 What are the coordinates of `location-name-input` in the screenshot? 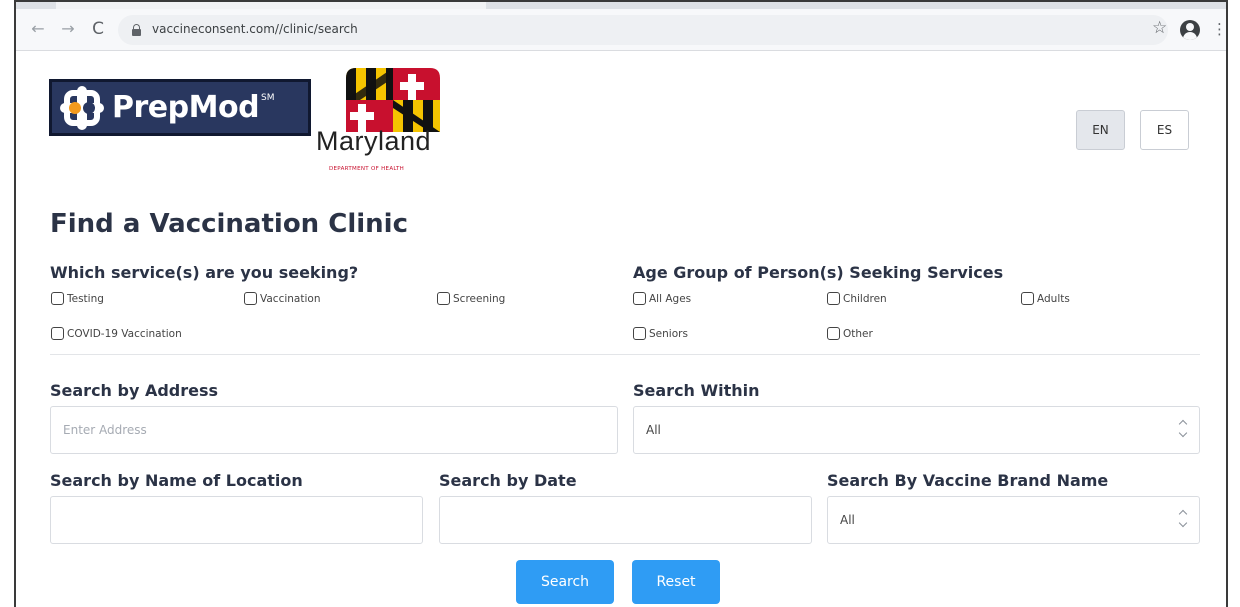 It's located at (236, 520).